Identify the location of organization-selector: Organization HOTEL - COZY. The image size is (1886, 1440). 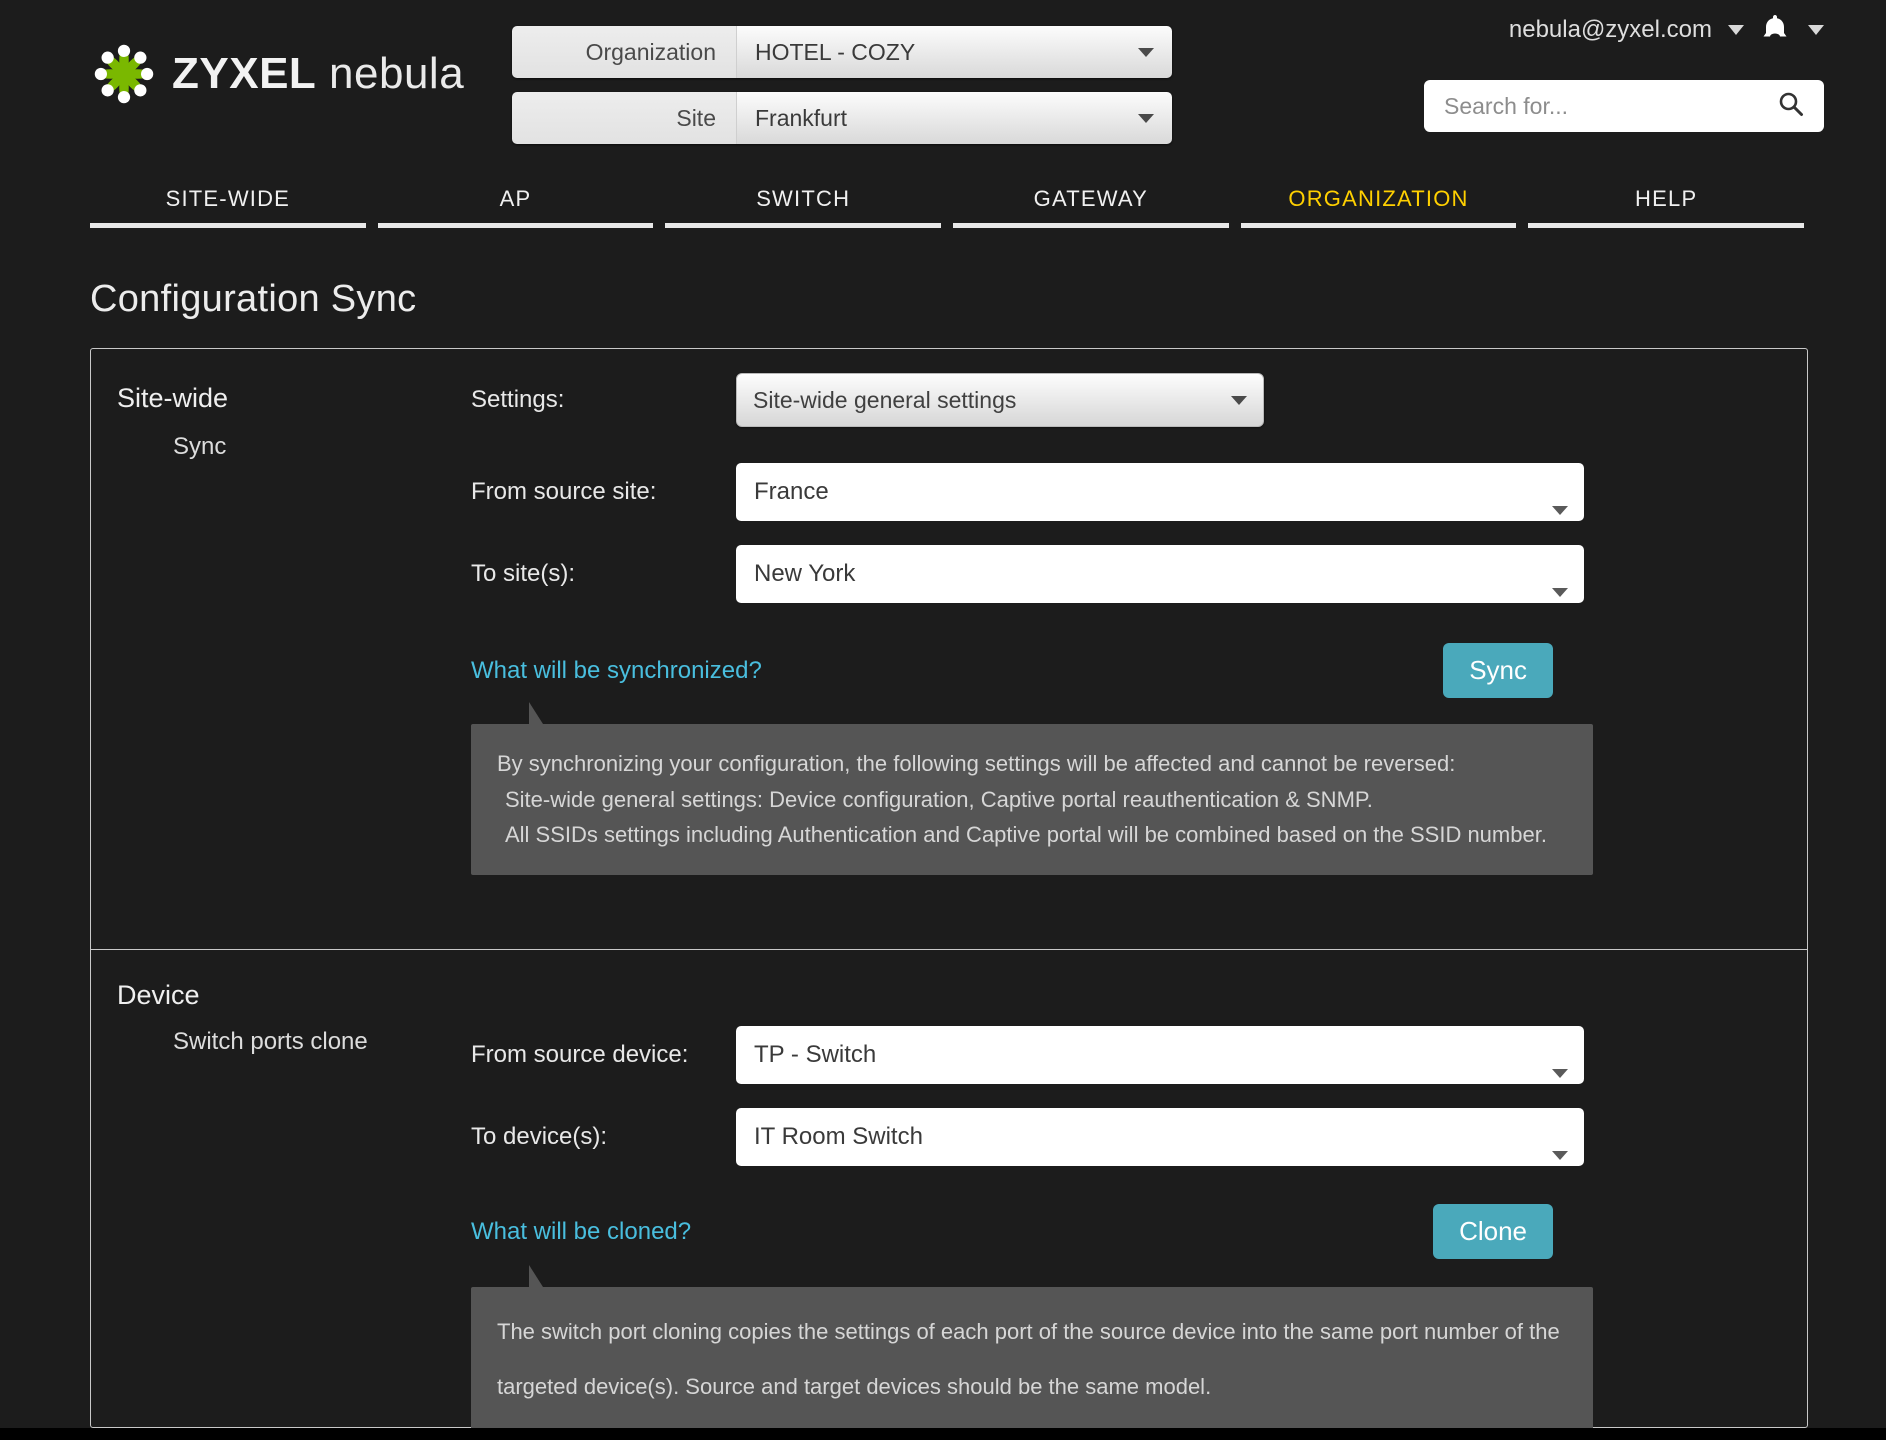
(842, 52).